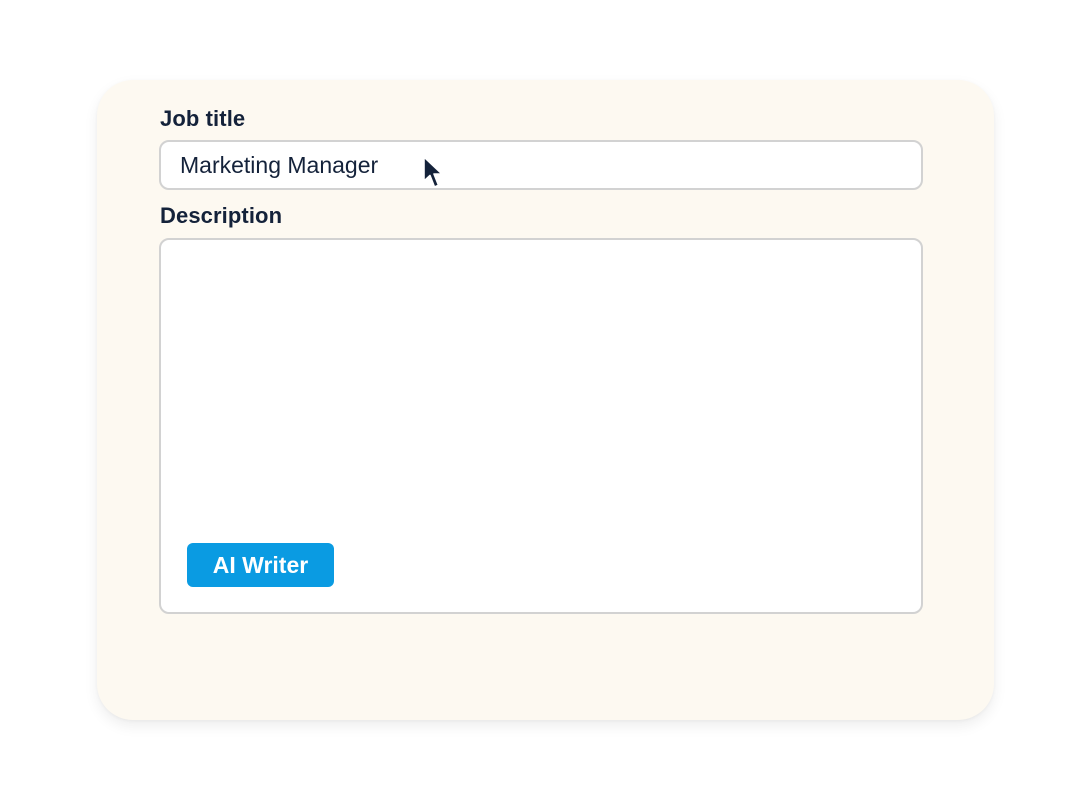 This screenshot has width=1090, height=800. What do you see at coordinates (221, 215) in the screenshot?
I see `description-label: Description` at bounding box center [221, 215].